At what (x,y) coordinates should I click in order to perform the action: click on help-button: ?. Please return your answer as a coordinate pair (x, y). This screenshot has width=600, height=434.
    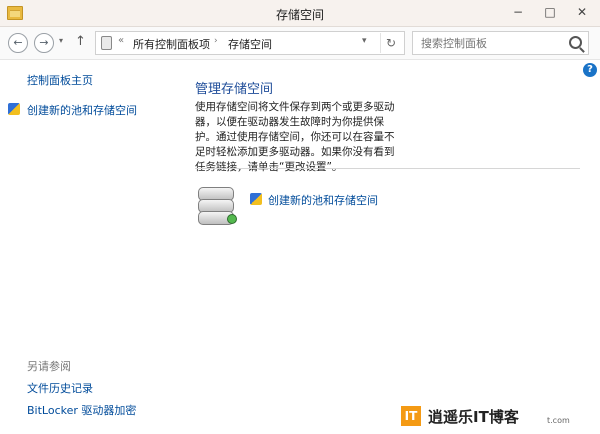
    Looking at the image, I should click on (590, 70).